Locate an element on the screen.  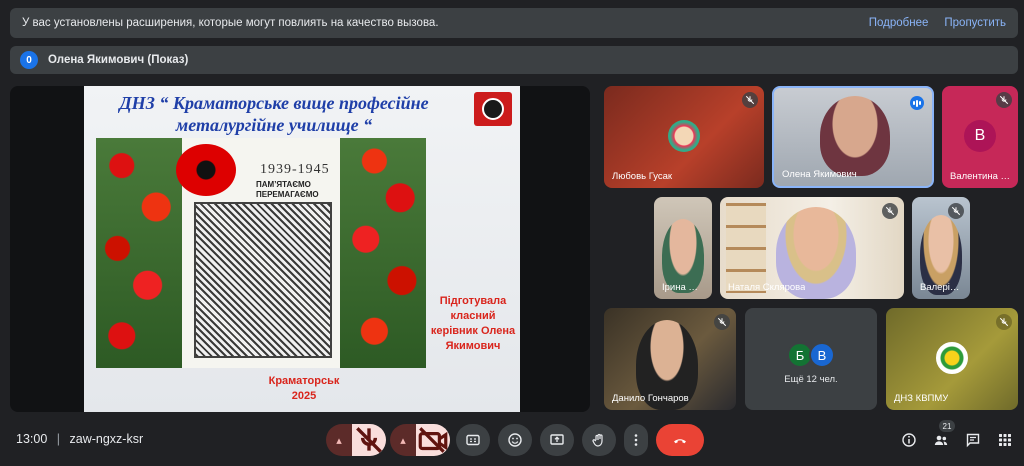
meeting-time: 13:00 is located at coordinates (32, 439).